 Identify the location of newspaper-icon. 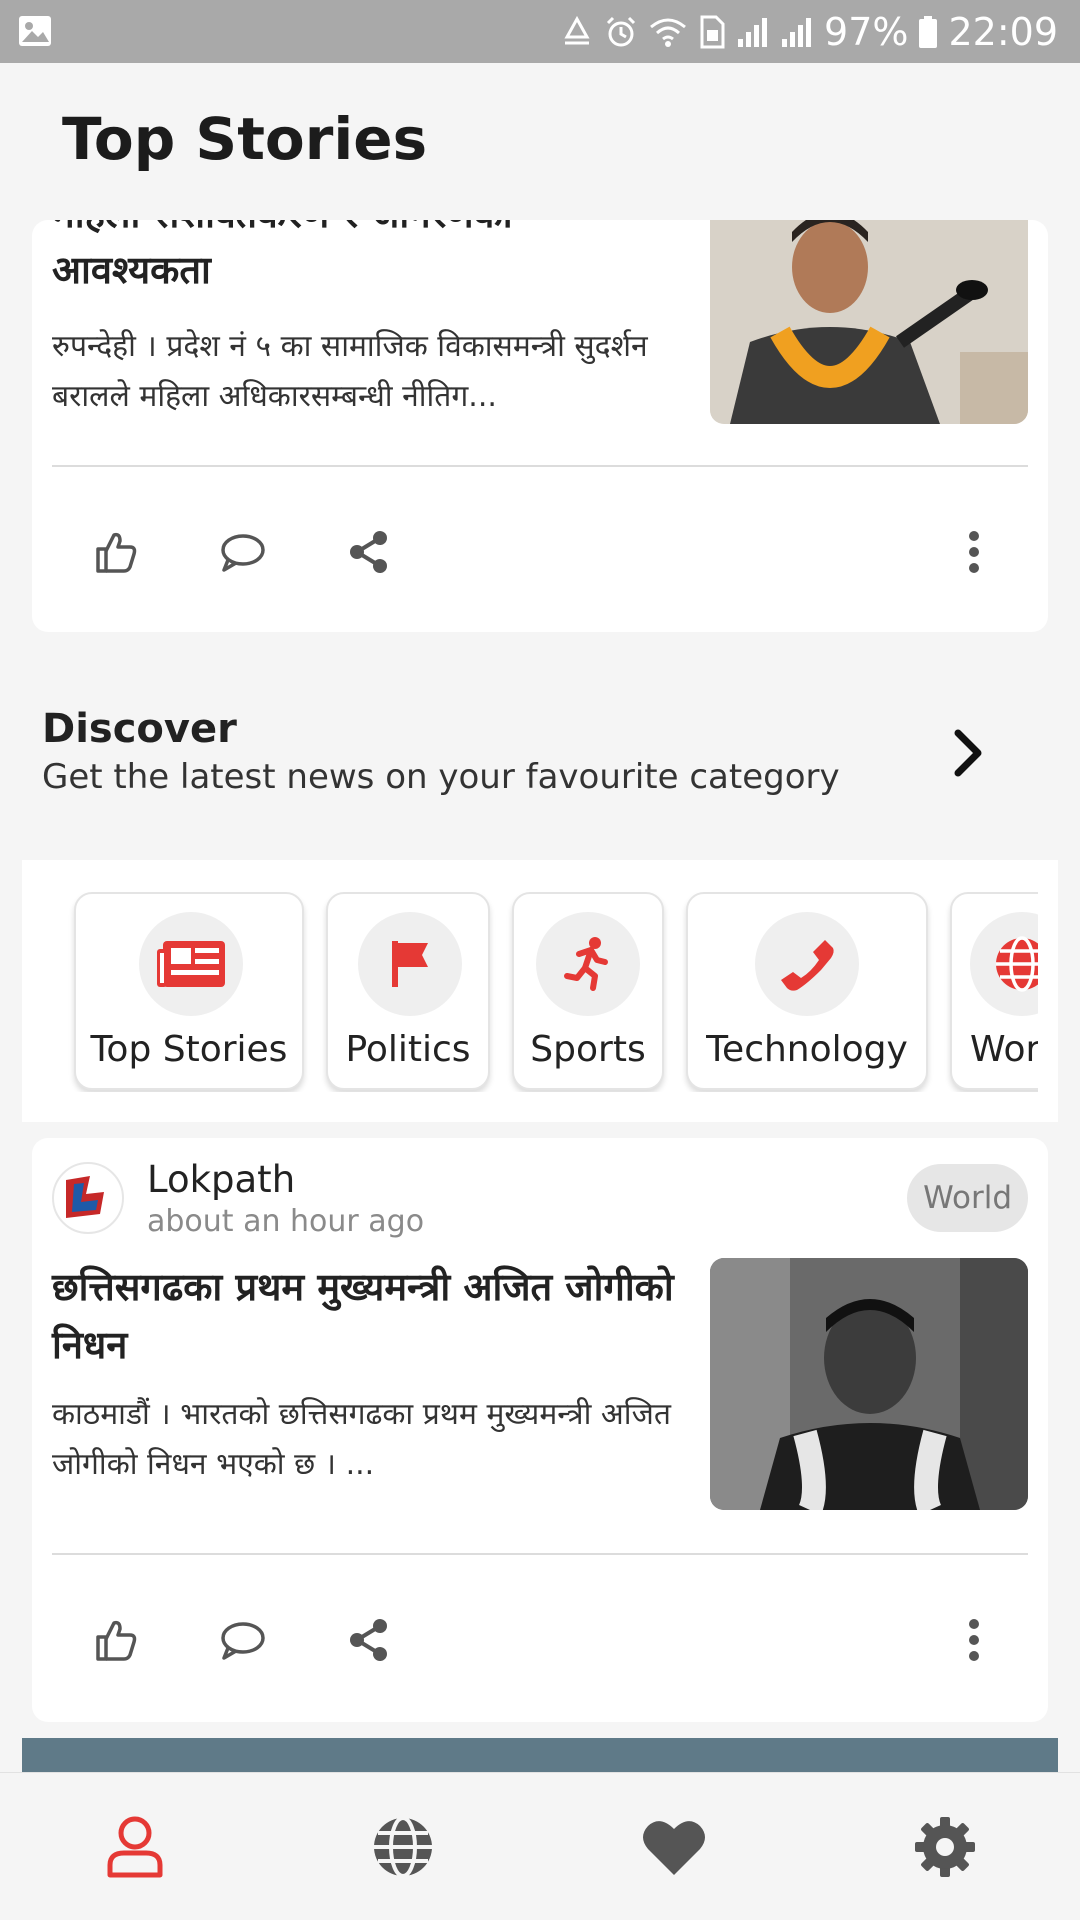
(191, 964).